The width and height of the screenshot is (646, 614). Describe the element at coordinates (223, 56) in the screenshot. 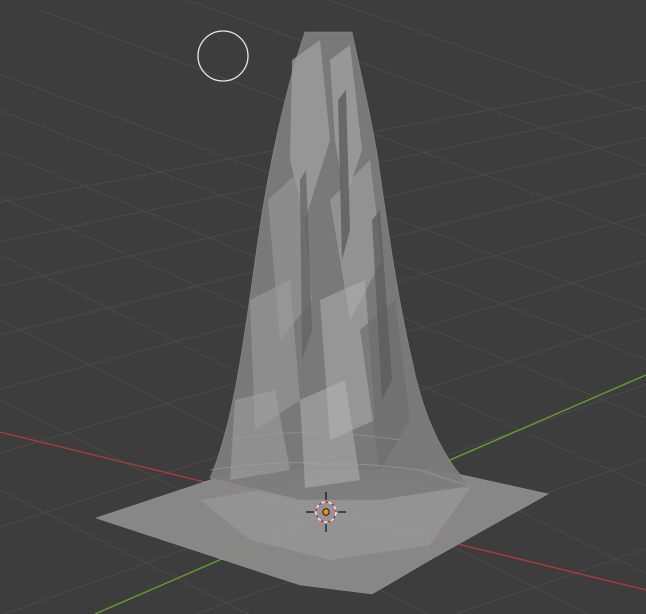

I see `brush-circle-icon` at that location.